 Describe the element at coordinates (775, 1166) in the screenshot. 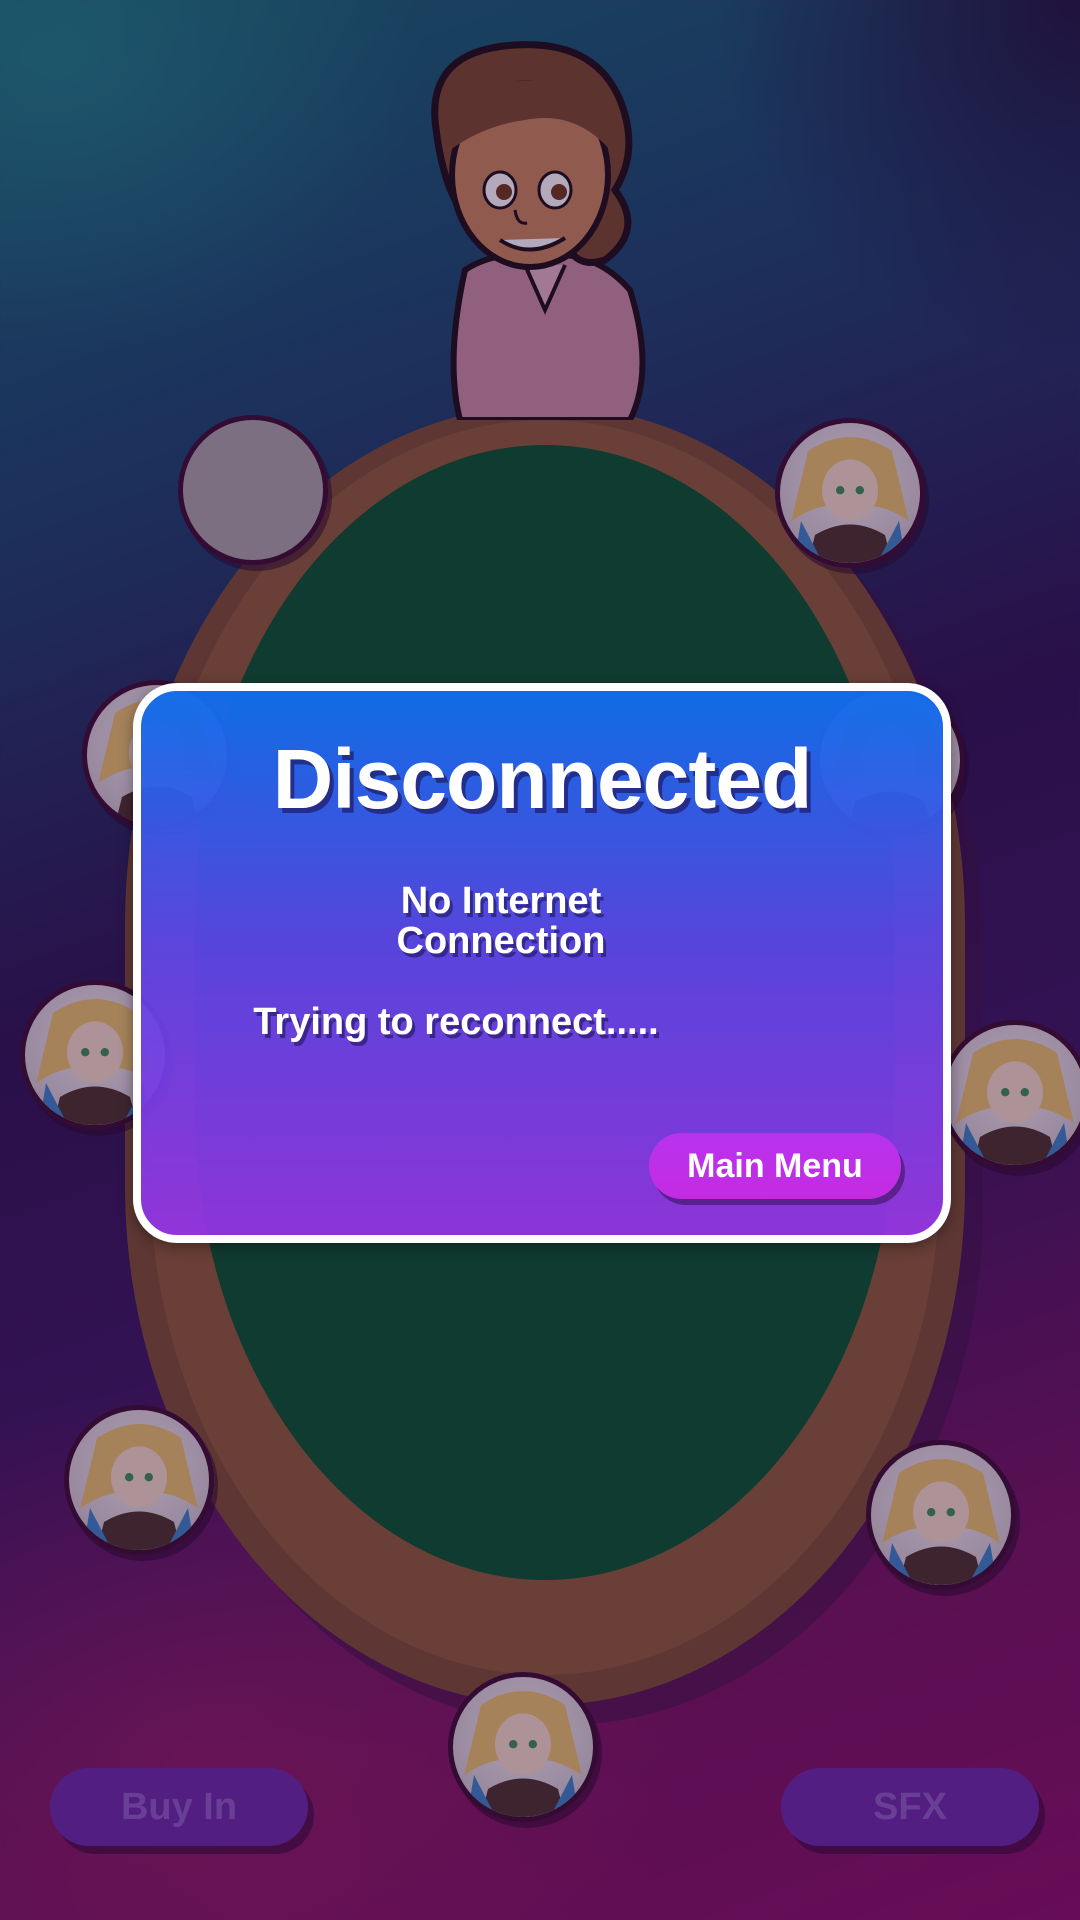

I see `main-menu-button: Main Menu` at that location.